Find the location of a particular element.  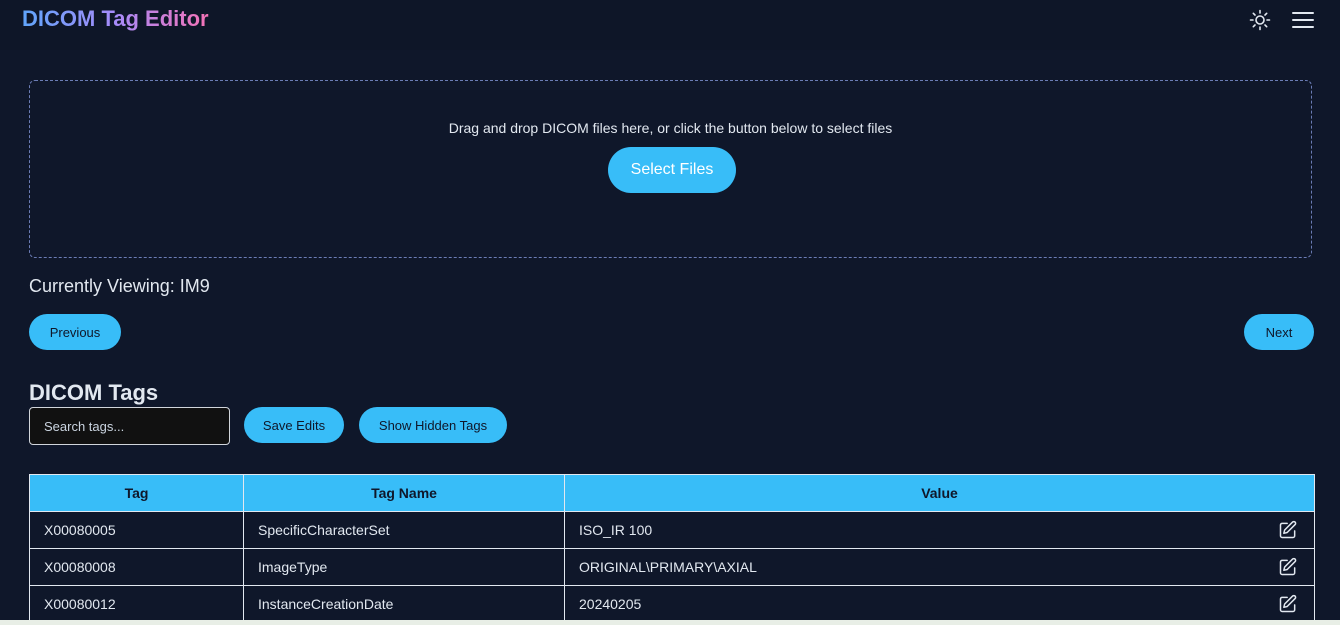

table-header-row: Tag Tag Name Value is located at coordinates (672, 493).